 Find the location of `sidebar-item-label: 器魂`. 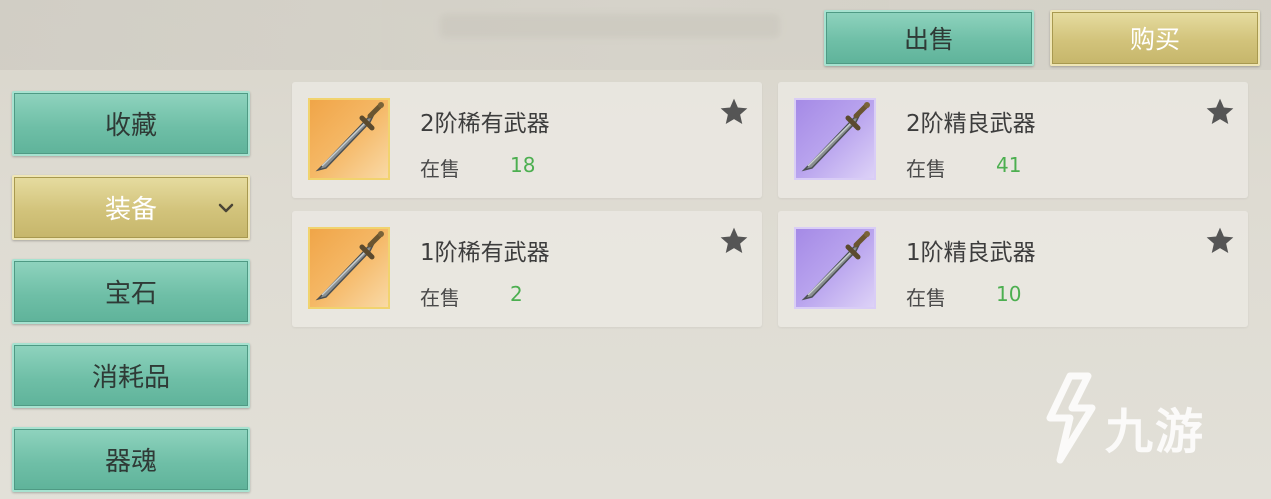

sidebar-item-label: 器魂 is located at coordinates (130, 462).